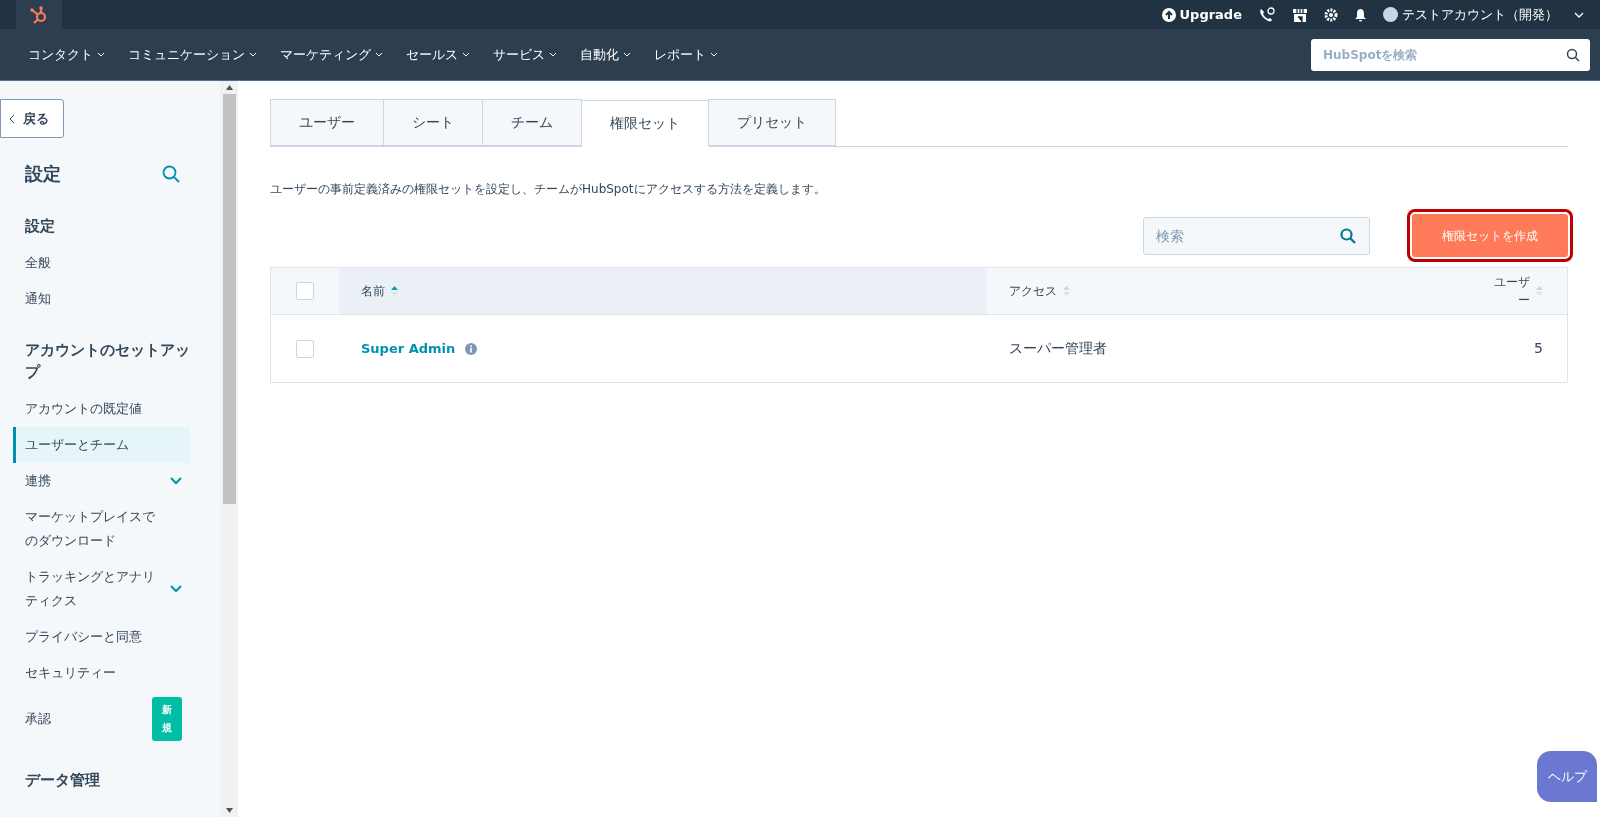 The image size is (1600, 817). Describe the element at coordinates (229, 449) in the screenshot. I see `scrollbar` at that location.